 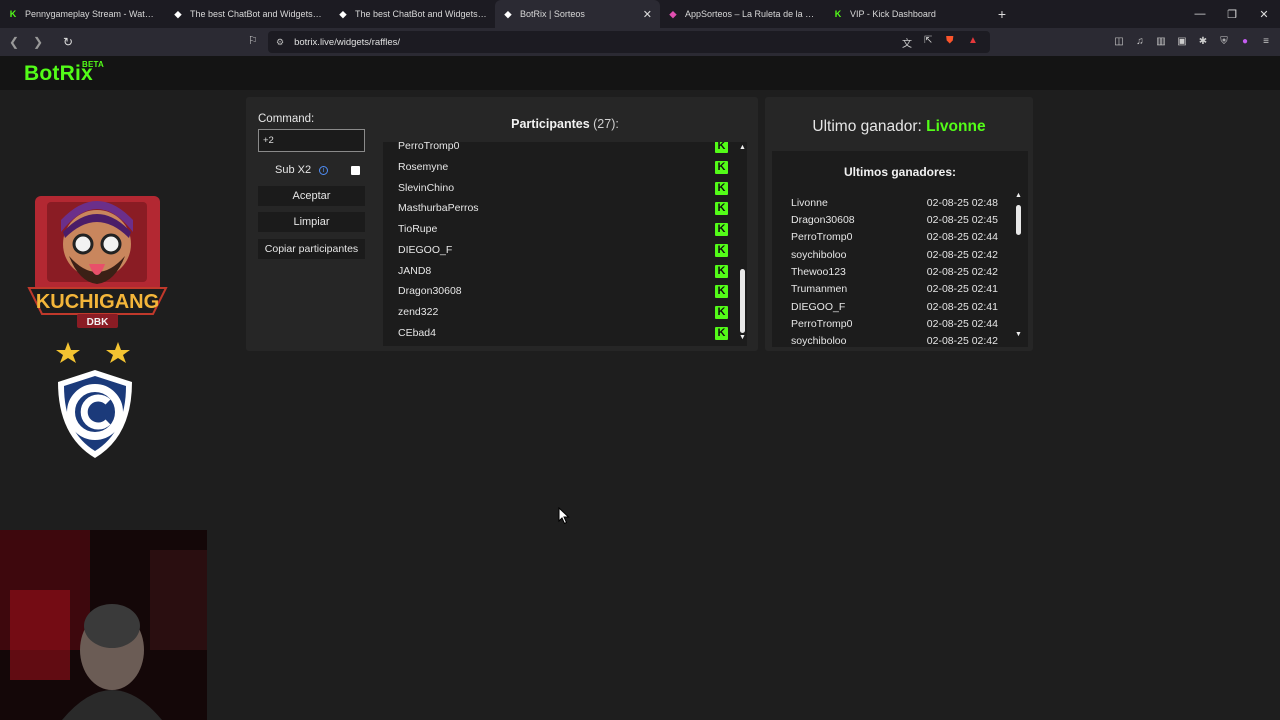 I want to click on list-item: zend322 K, so click(x=563, y=312).